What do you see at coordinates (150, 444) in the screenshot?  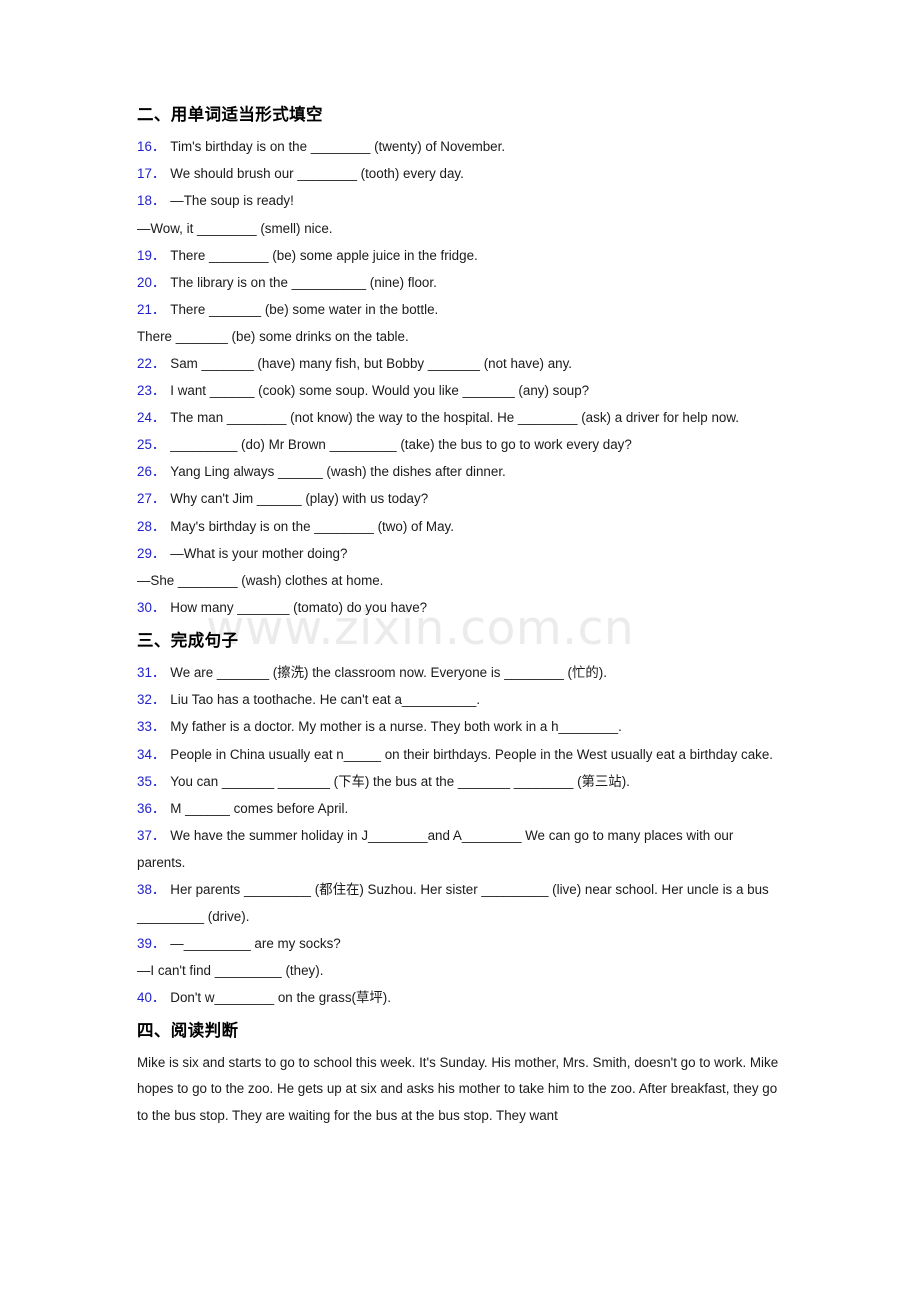 I see `question-number: 25` at bounding box center [150, 444].